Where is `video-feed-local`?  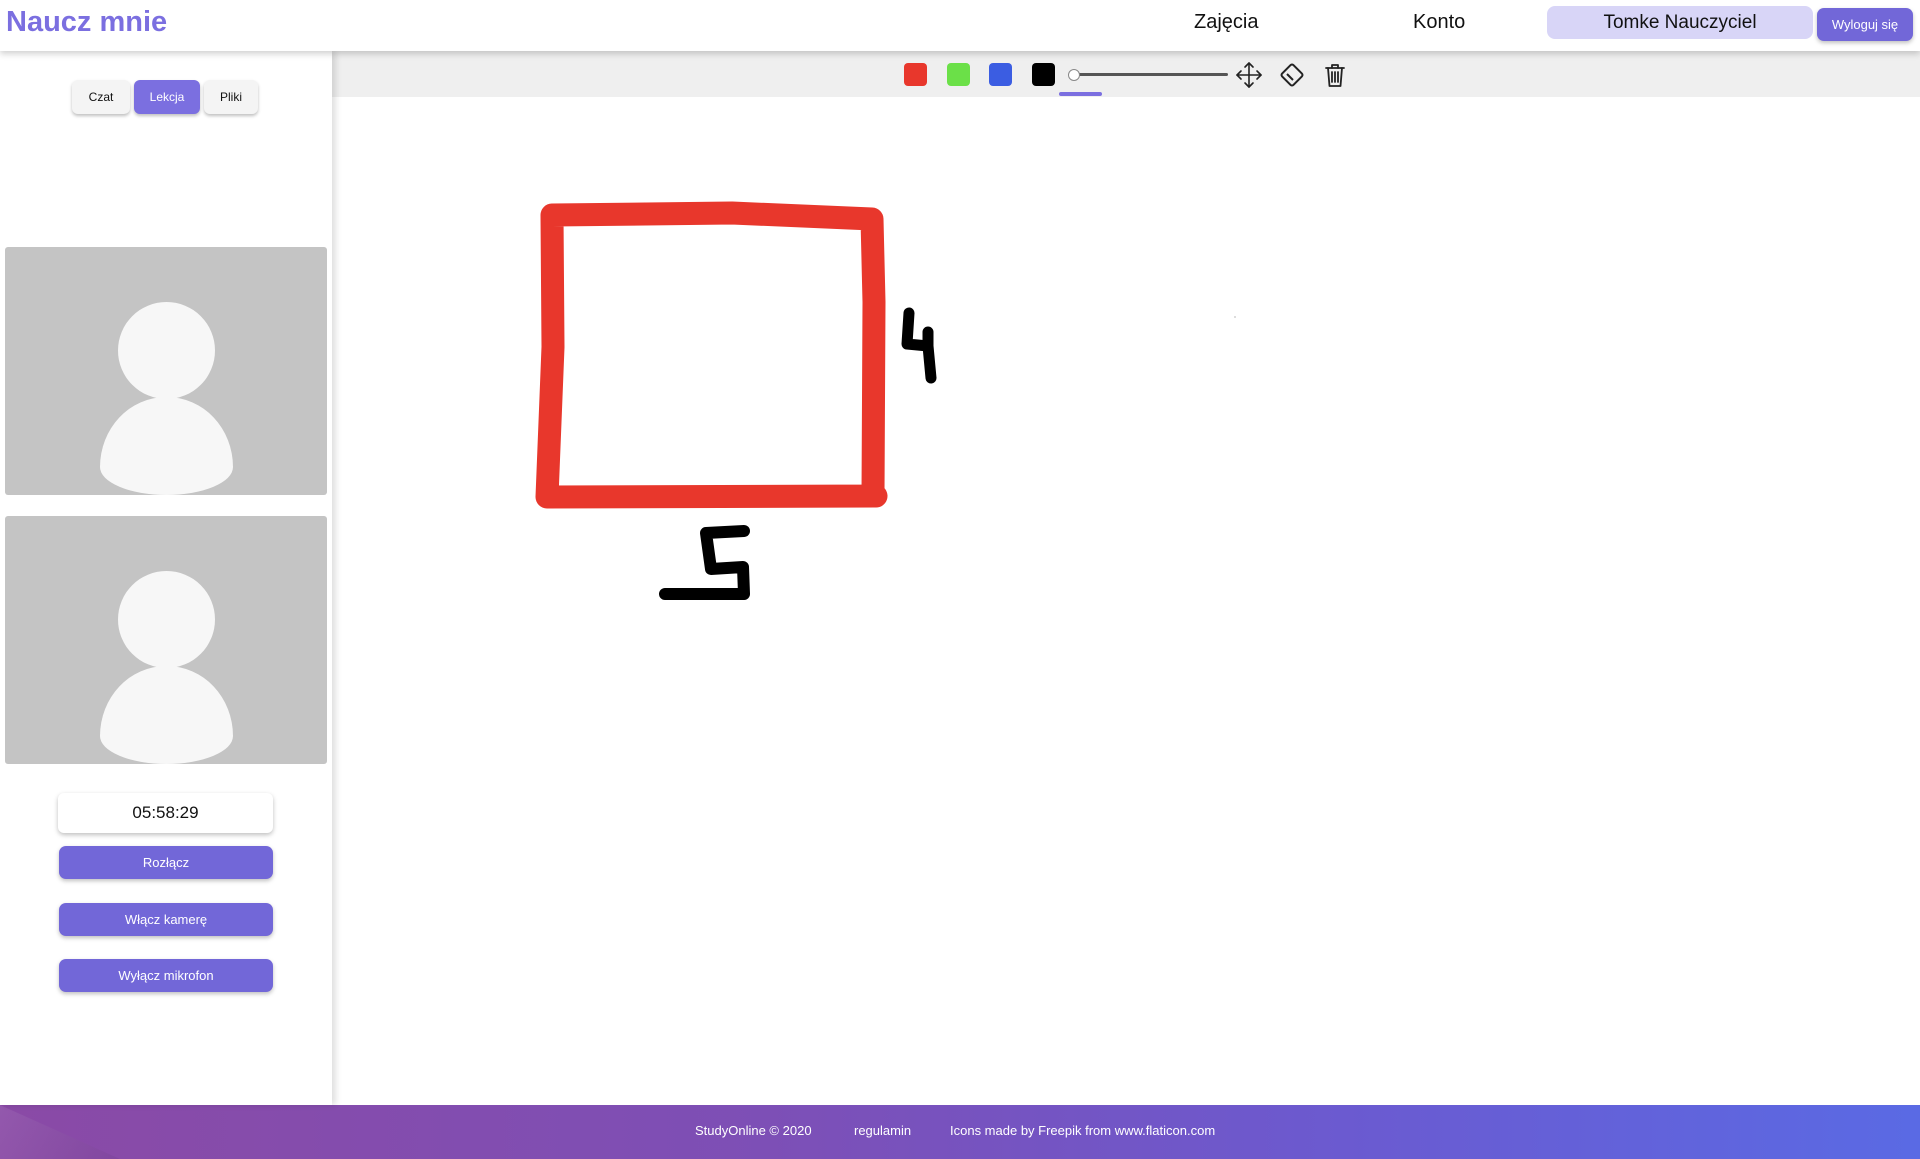 video-feed-local is located at coordinates (166, 640).